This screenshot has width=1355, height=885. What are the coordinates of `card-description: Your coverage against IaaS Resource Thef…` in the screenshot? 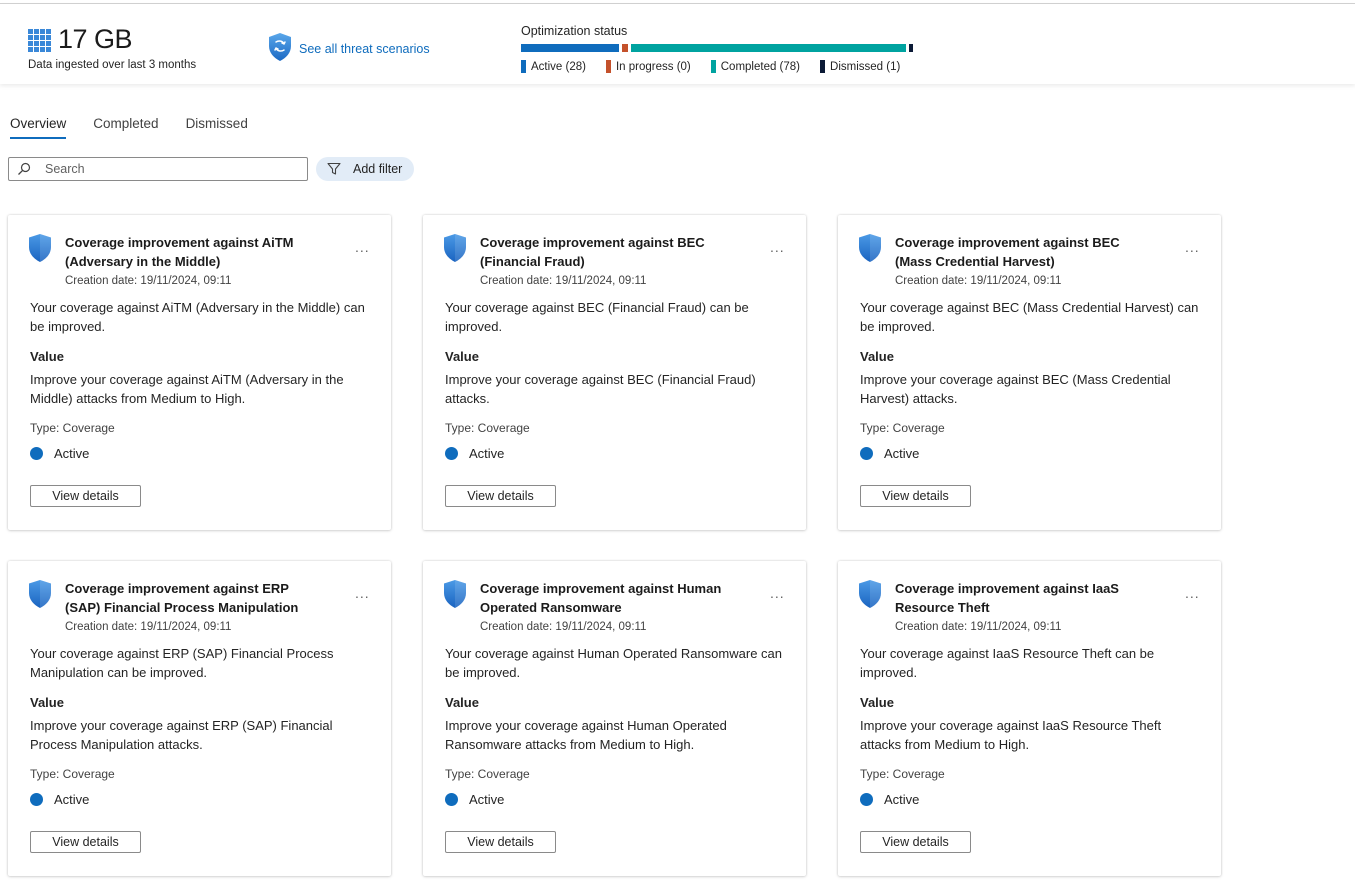 It's located at (1007, 663).